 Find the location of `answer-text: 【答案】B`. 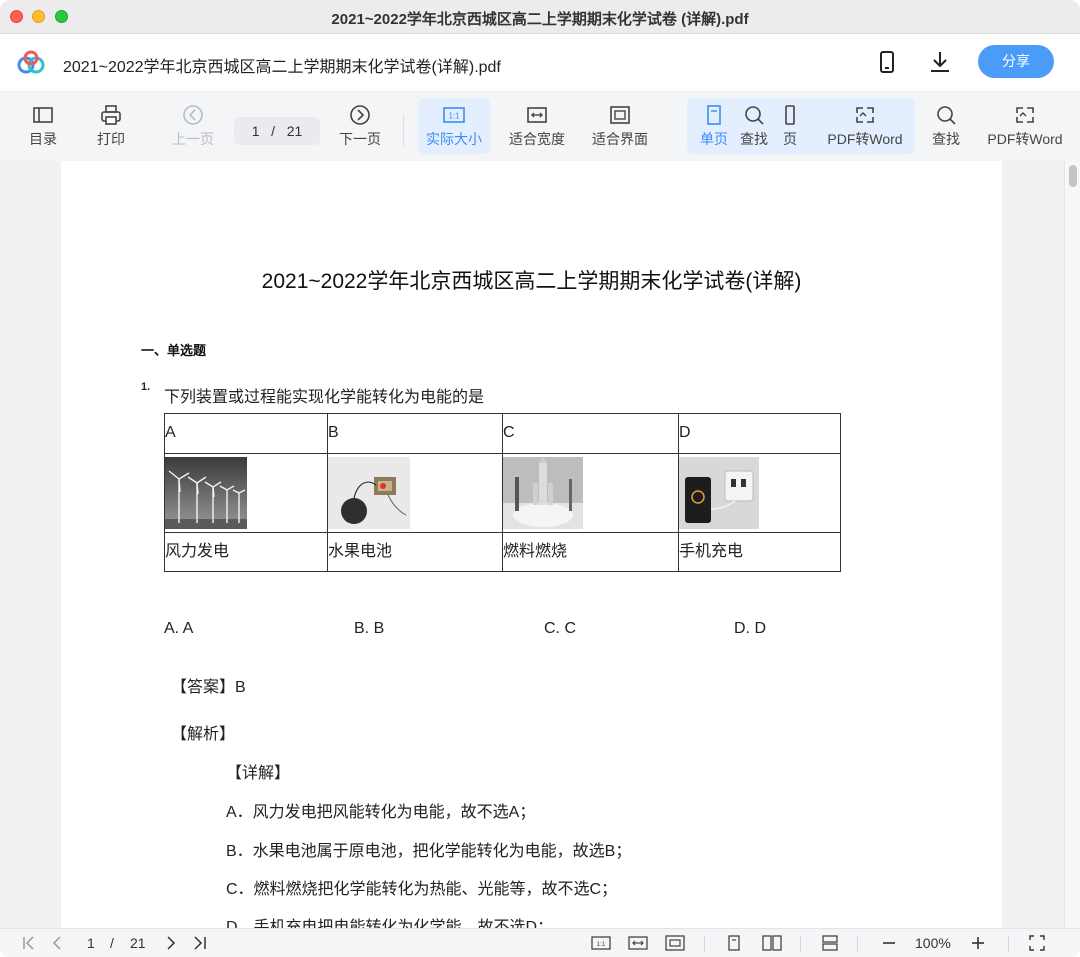

answer-text: 【答案】B is located at coordinates (208, 687).